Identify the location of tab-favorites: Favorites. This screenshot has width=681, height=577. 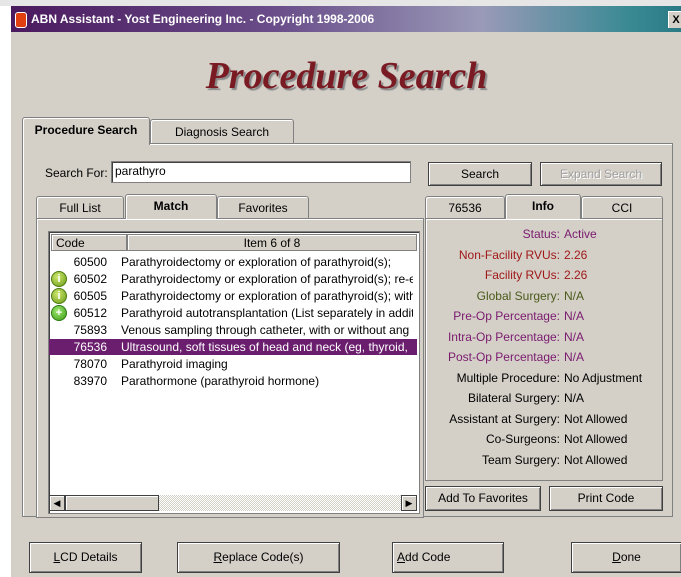
(263, 207).